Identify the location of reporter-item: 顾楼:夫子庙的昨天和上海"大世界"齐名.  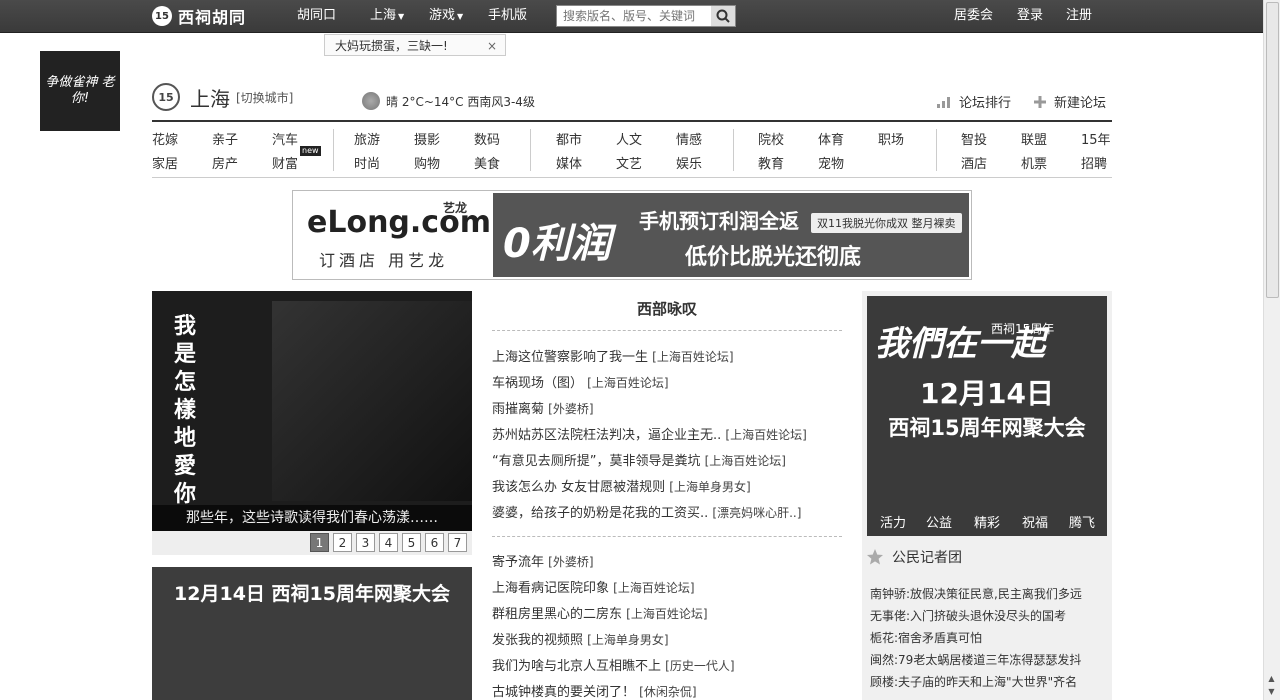
(973, 681).